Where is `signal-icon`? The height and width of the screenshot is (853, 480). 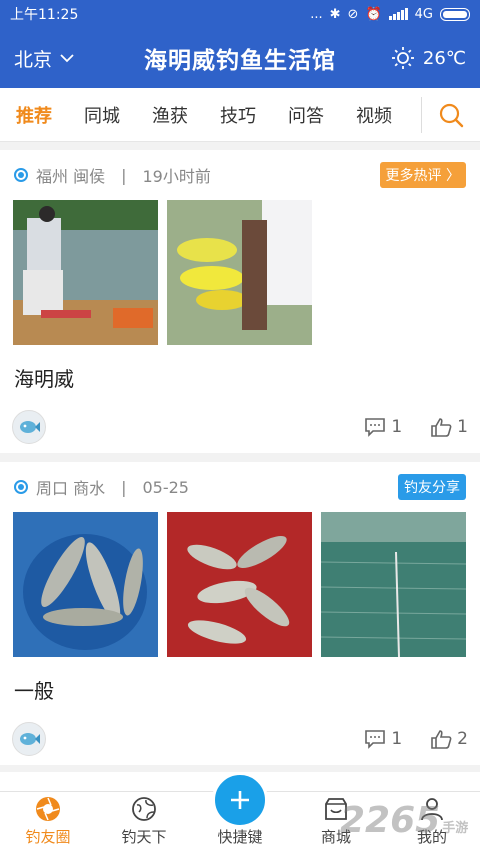
signal-icon is located at coordinates (398, 14).